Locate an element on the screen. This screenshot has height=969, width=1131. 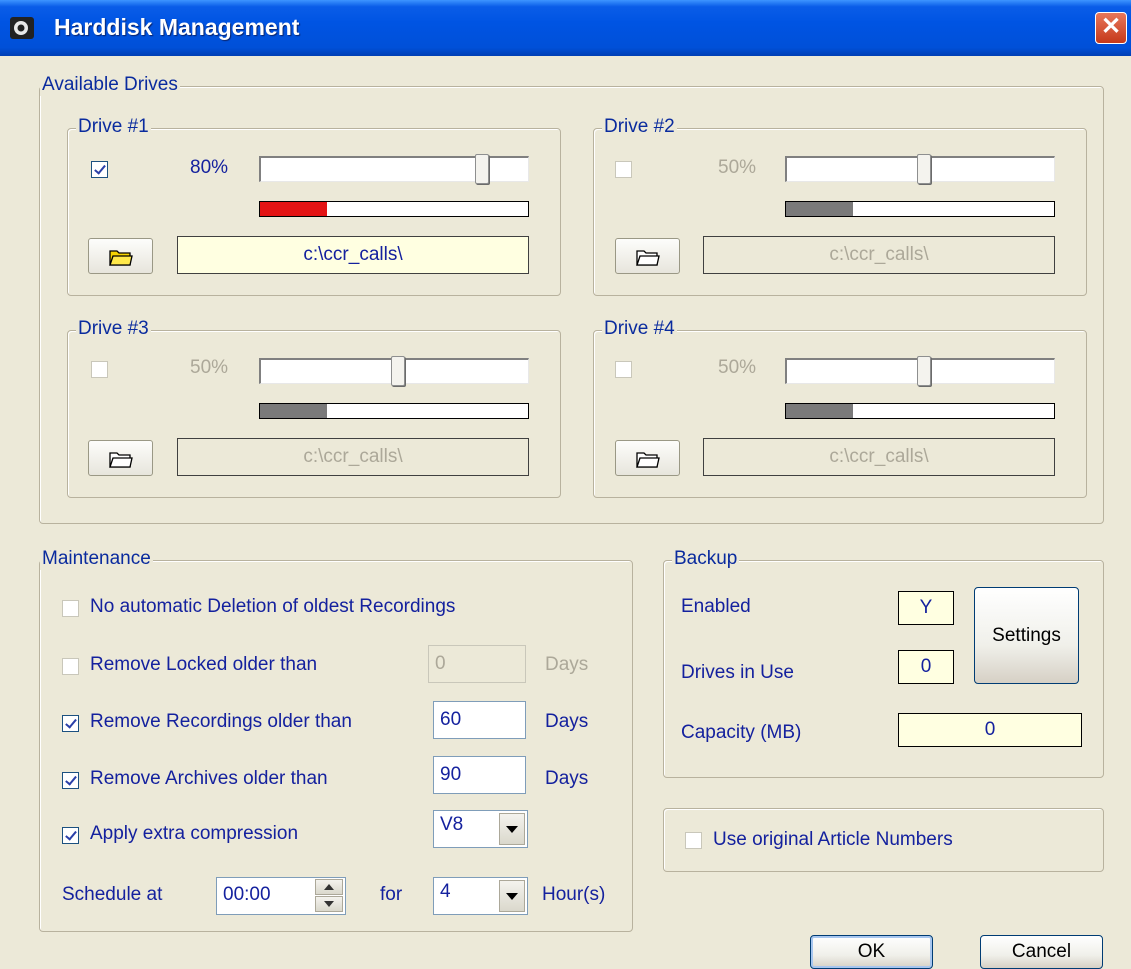
schedule-hours-value: 4 is located at coordinates (445, 891).